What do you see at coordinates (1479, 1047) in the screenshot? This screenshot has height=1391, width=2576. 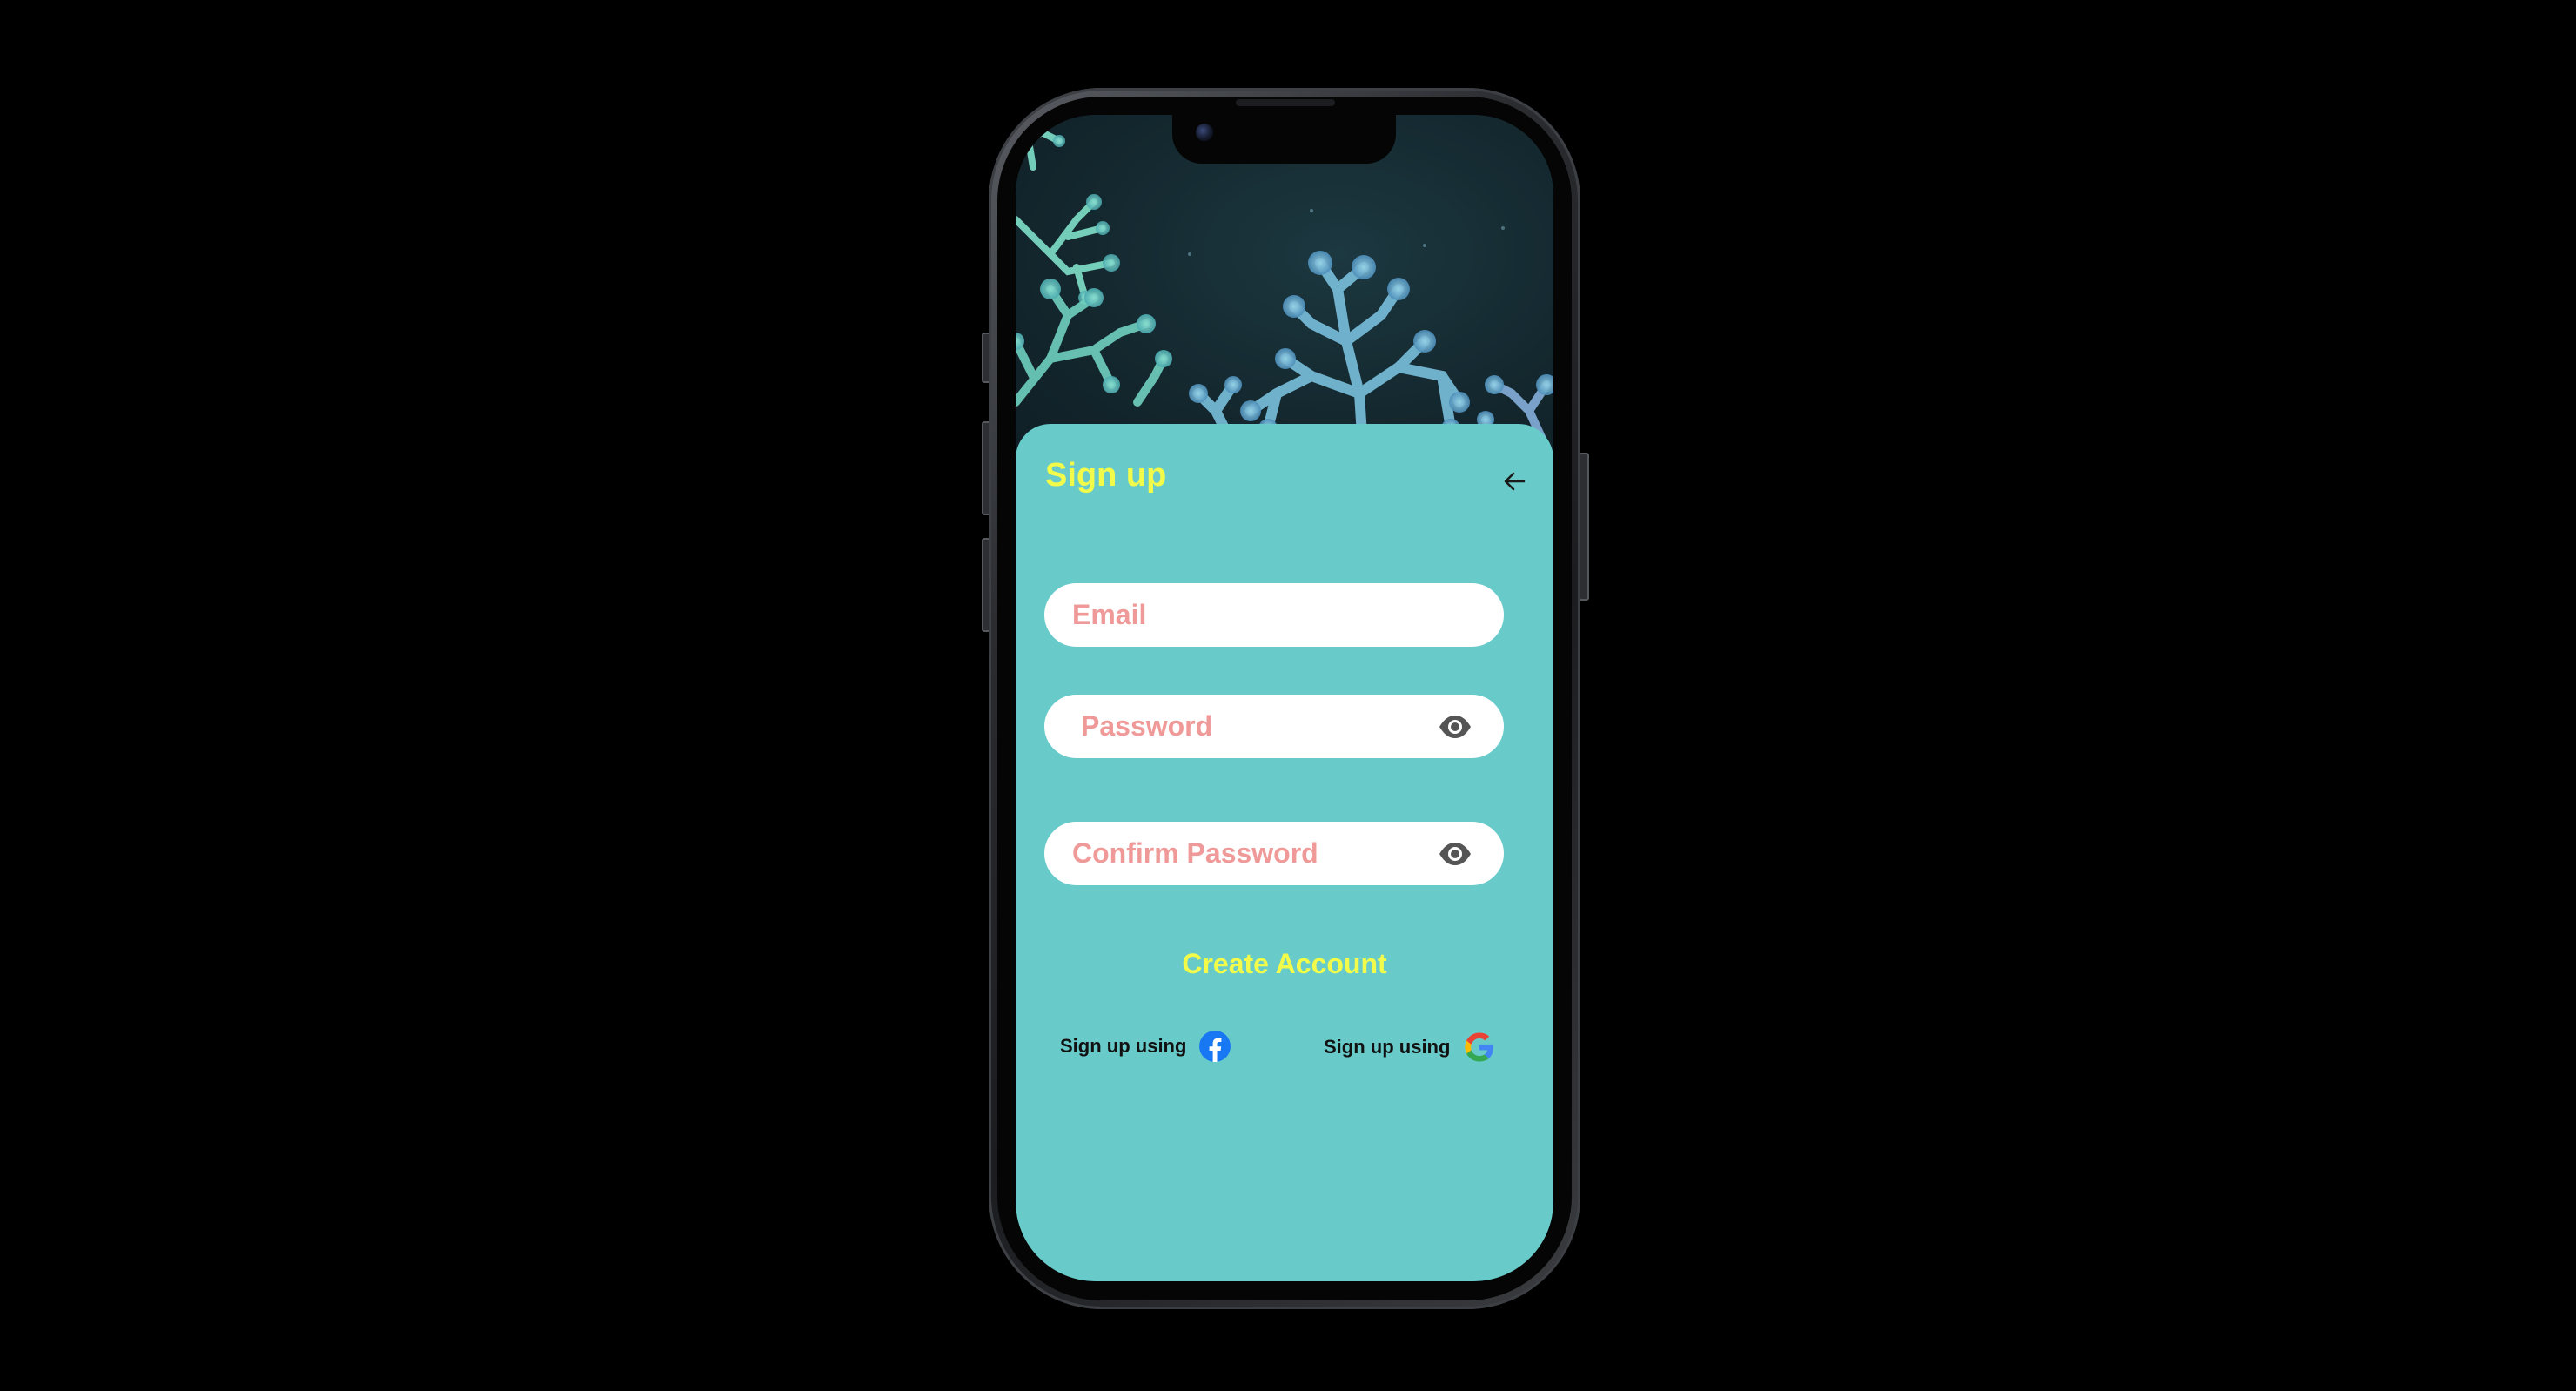 I see `google-icon` at bounding box center [1479, 1047].